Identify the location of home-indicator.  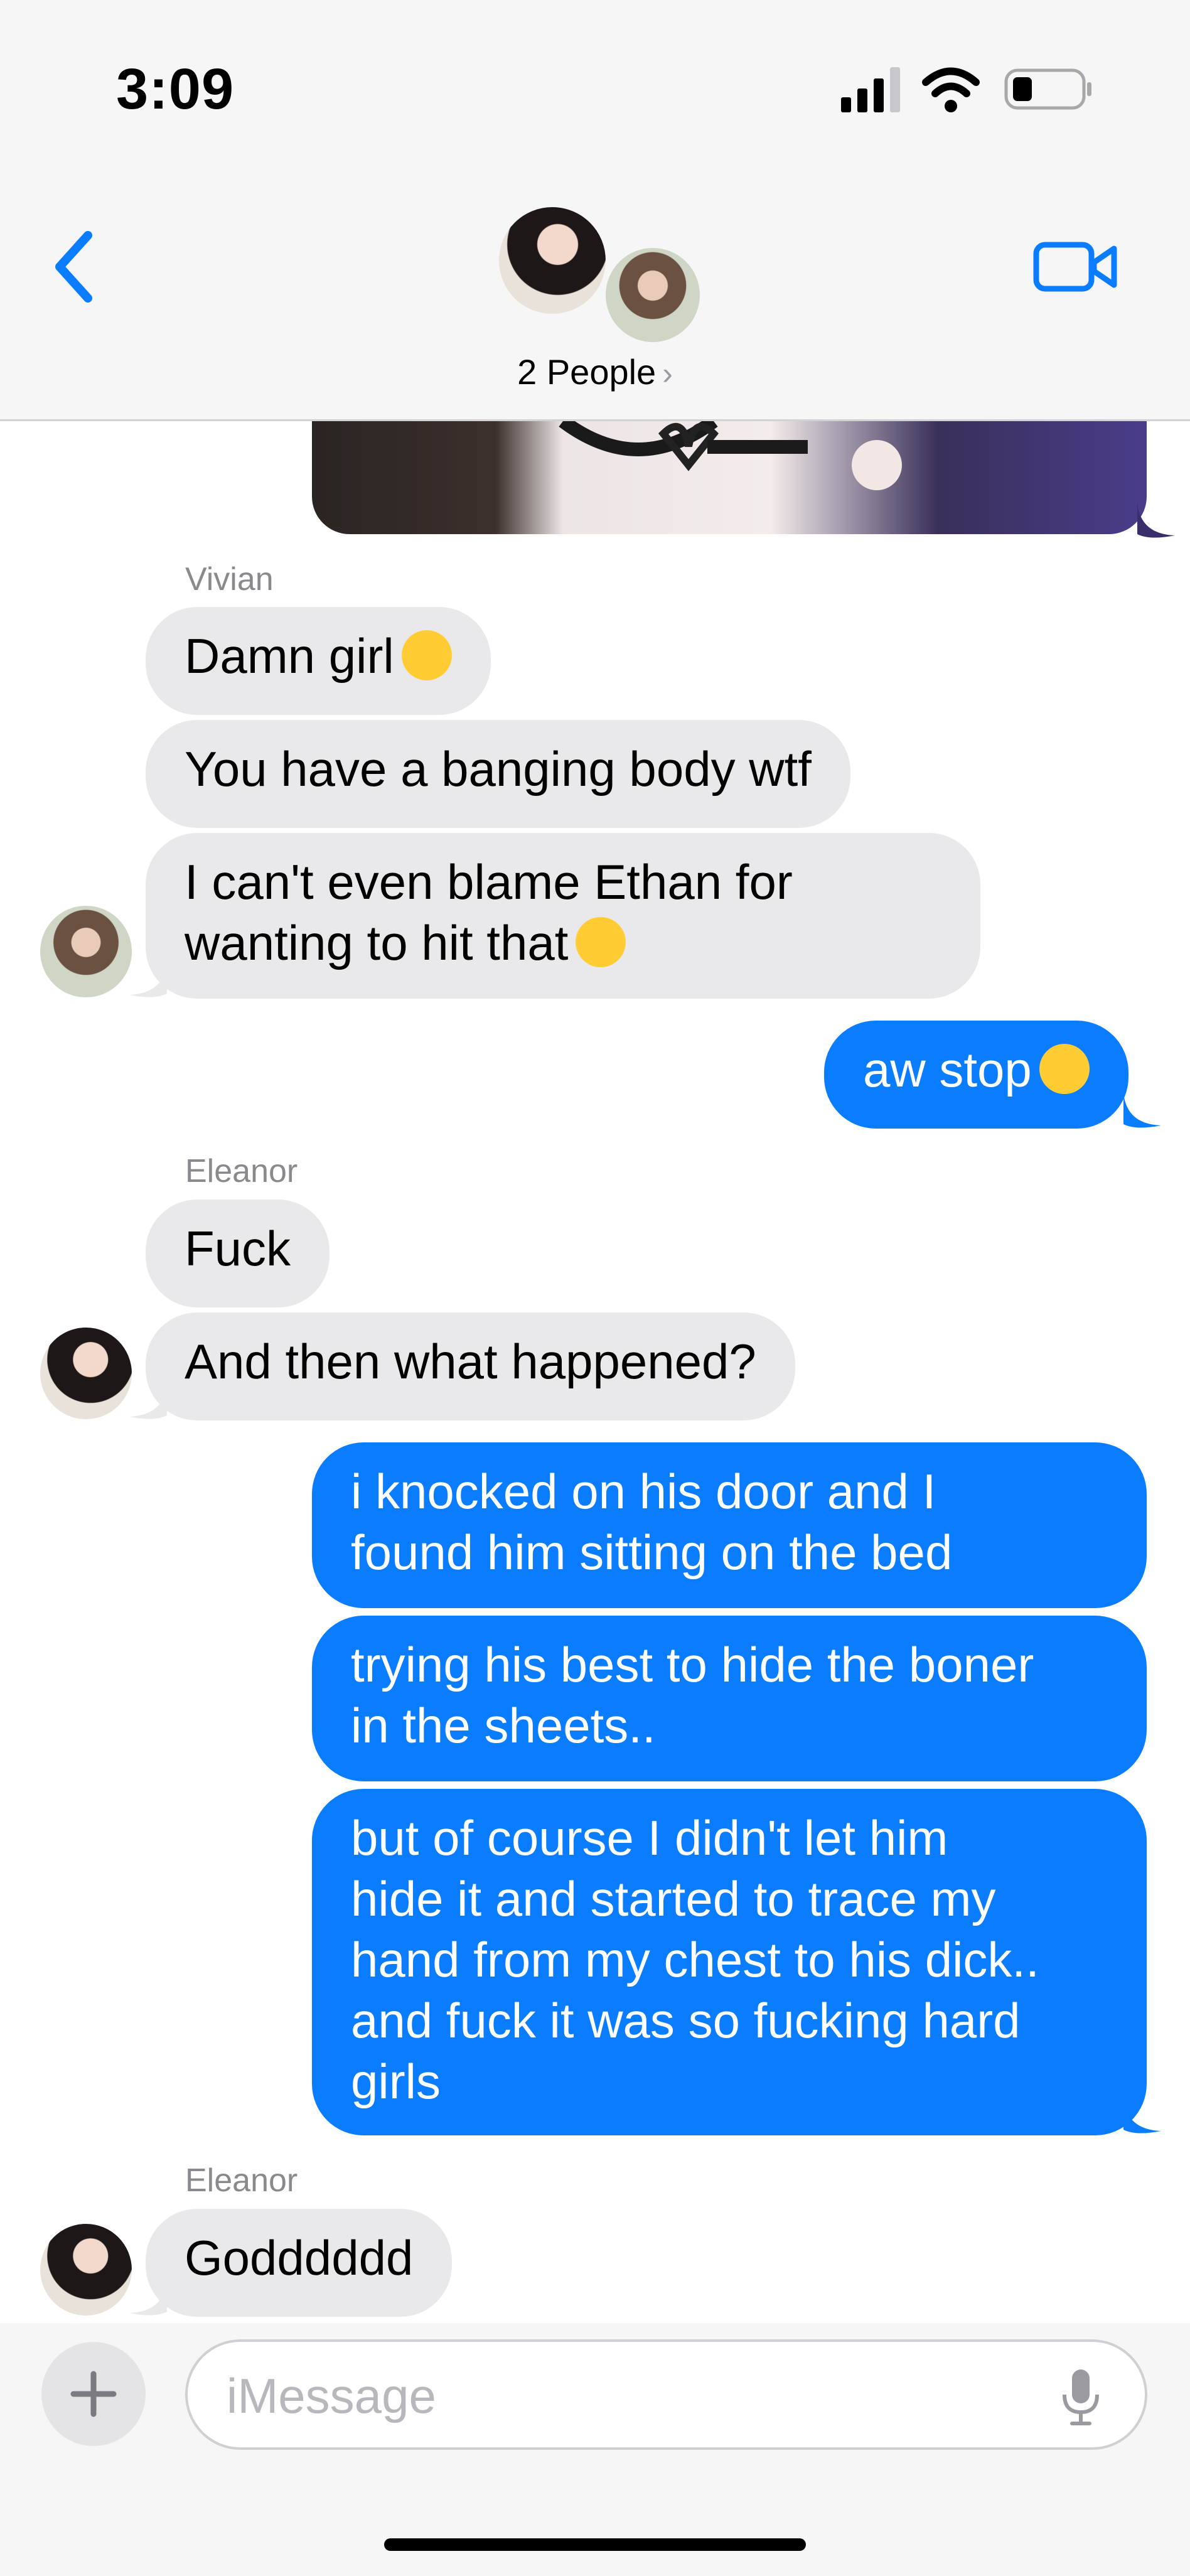
(595, 2544).